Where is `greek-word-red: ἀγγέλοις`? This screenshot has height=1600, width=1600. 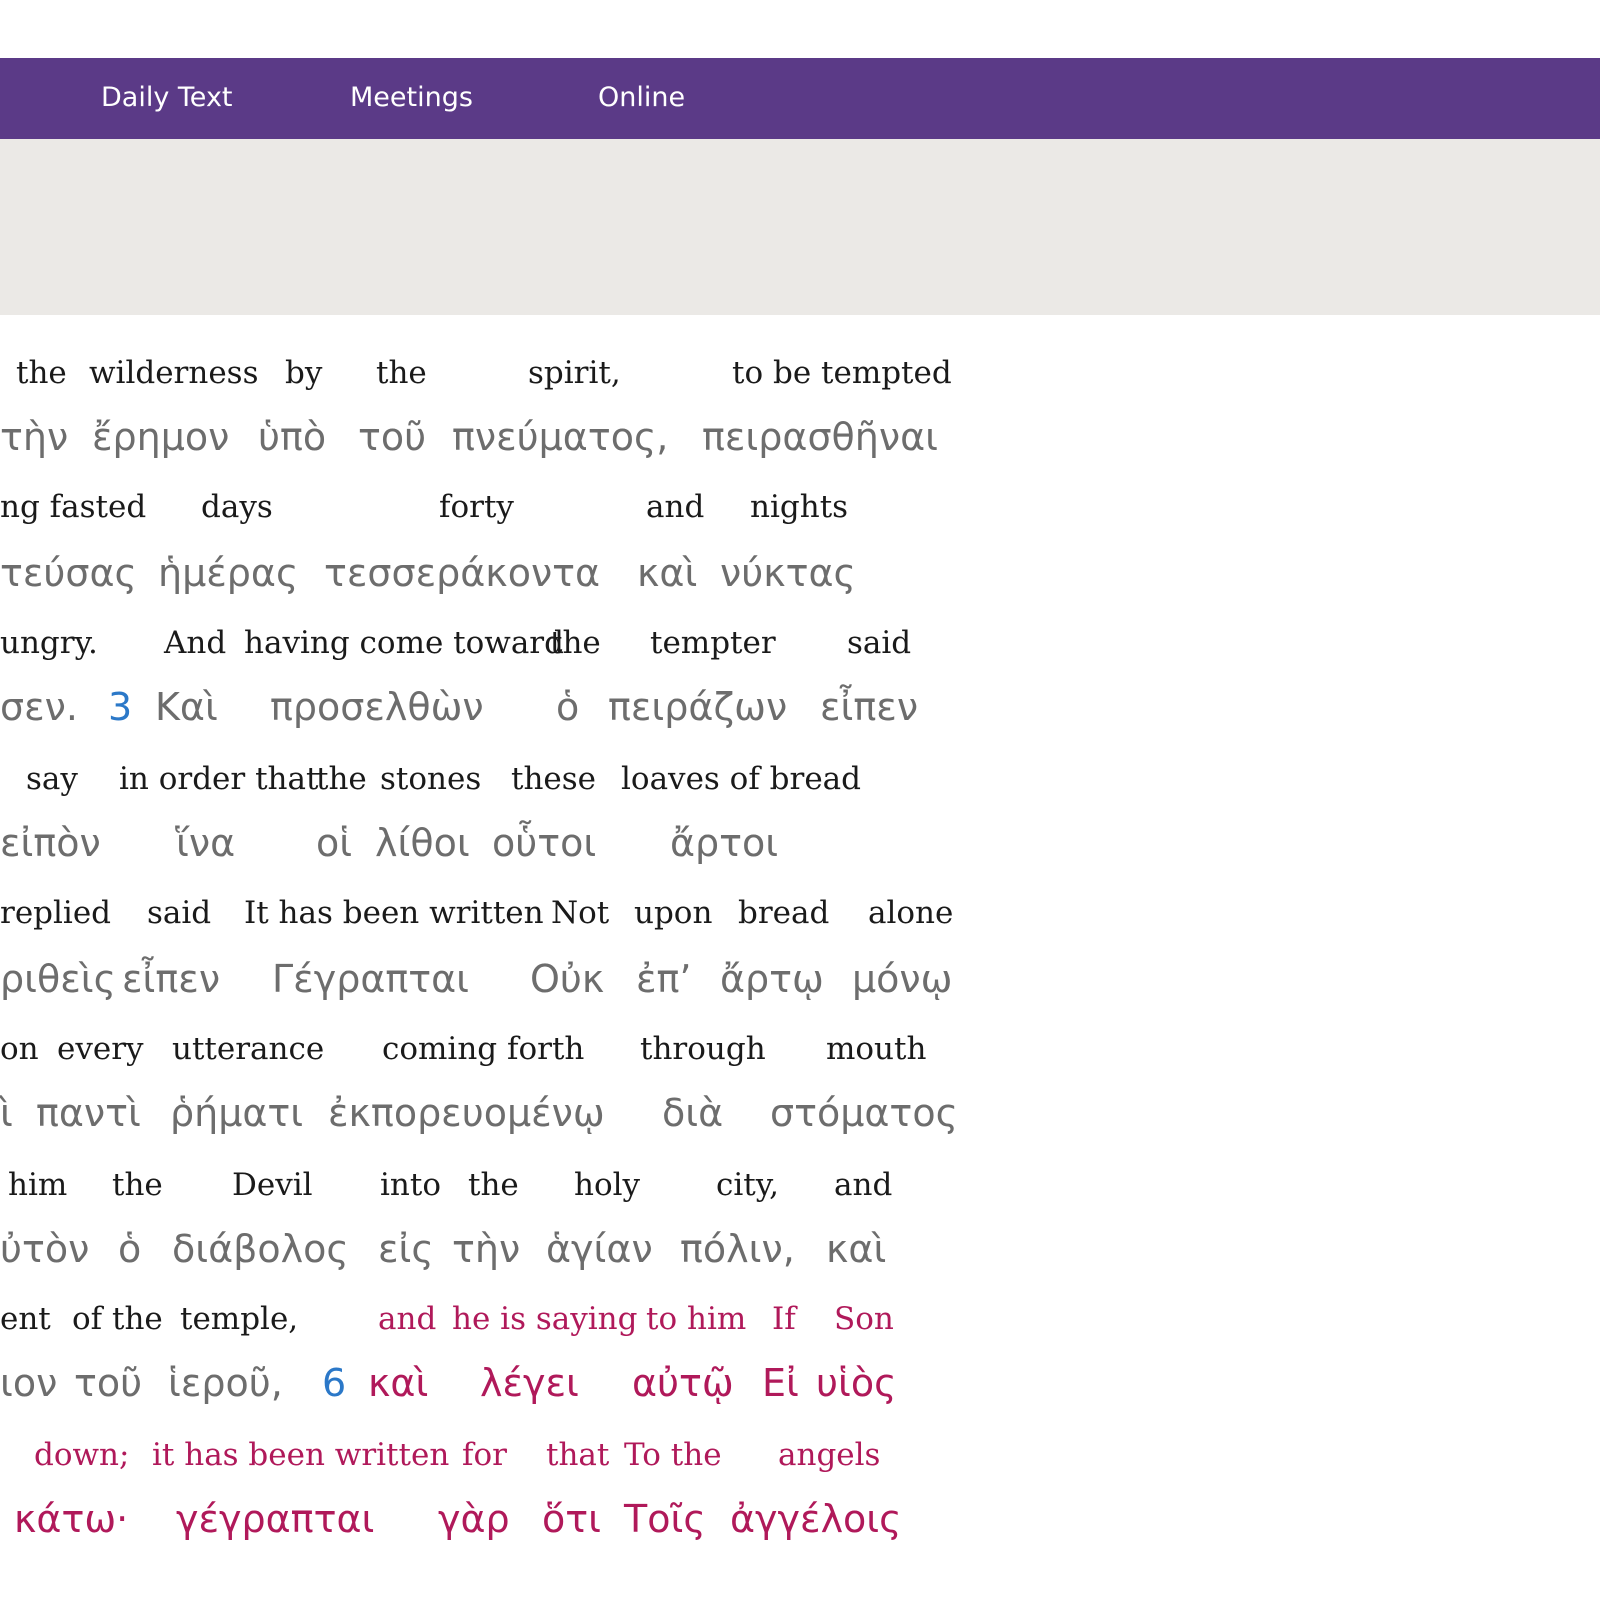 greek-word-red: ἀγγέλοις is located at coordinates (816, 1519).